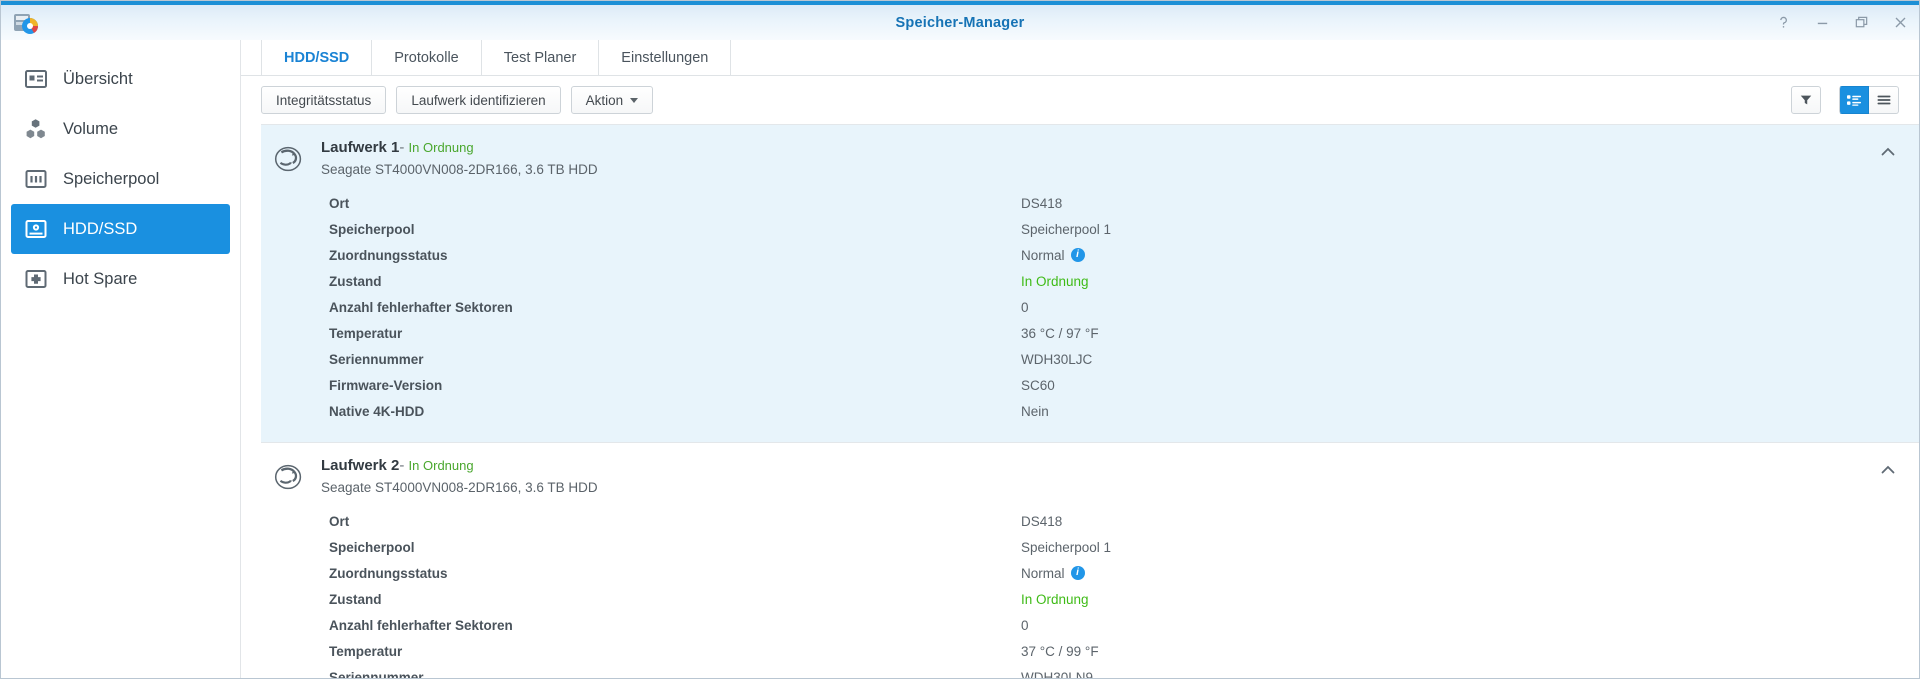 The image size is (1920, 679). Describe the element at coordinates (541, 57) in the screenshot. I see `tab-test-planer: Test Planer` at that location.